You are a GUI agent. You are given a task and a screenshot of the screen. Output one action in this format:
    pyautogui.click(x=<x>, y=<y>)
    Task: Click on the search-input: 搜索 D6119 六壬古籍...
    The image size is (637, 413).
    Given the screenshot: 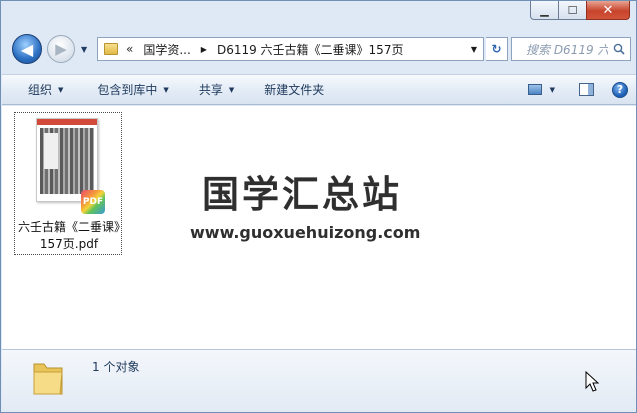 What is the action you would take?
    pyautogui.click(x=567, y=49)
    